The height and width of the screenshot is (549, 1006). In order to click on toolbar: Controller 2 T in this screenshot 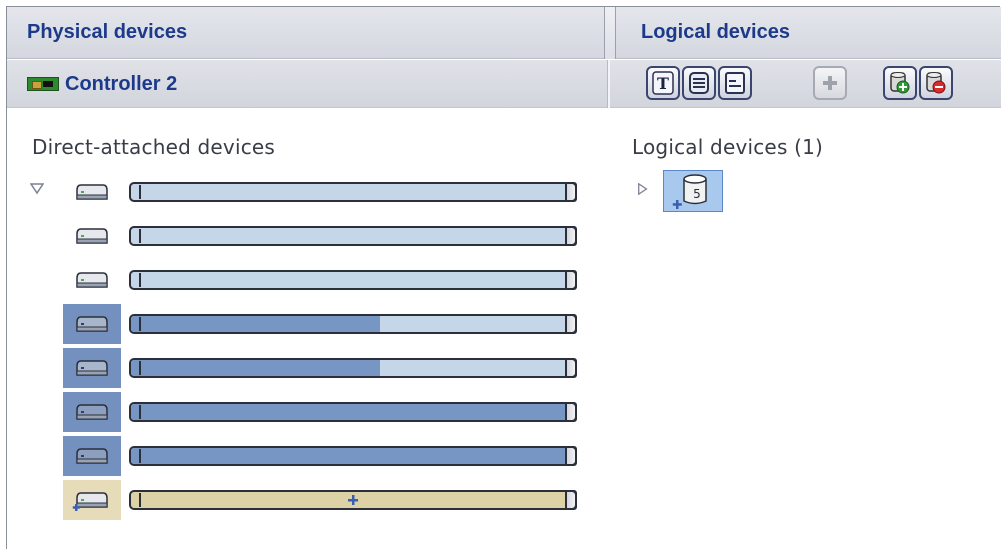, I will do `click(504, 84)`.